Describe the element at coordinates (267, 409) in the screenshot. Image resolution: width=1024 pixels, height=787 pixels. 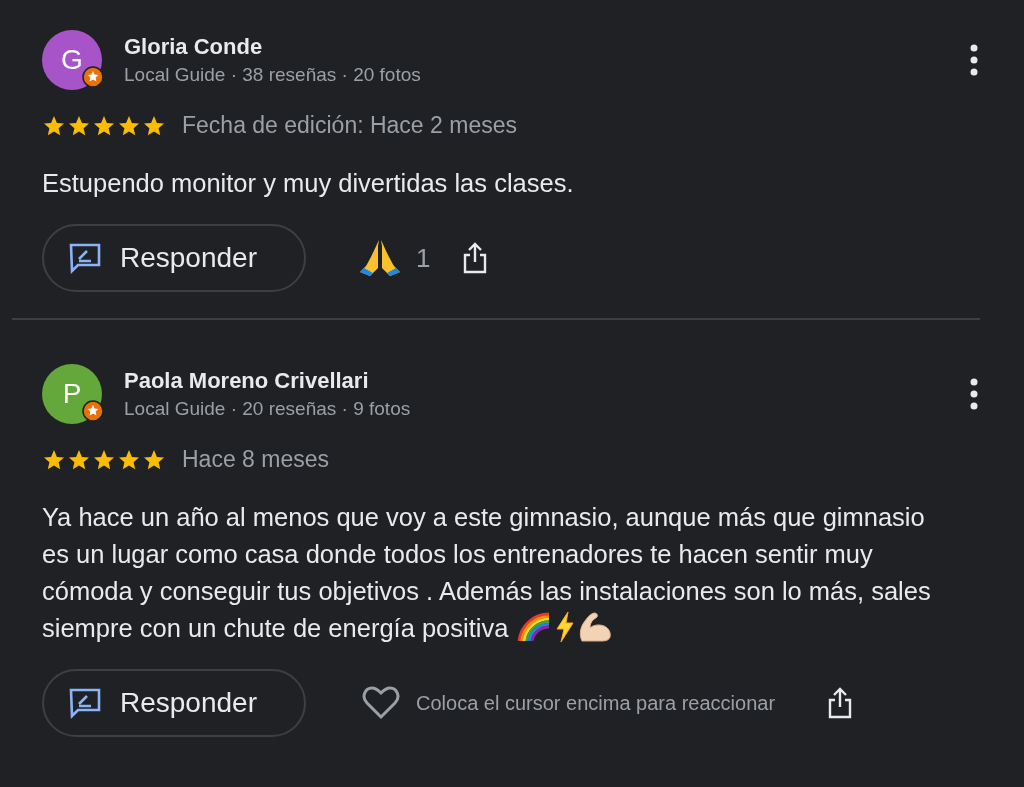
I see `reviewer-meta: Local Guide · 20 reseñas · 9 fotos` at that location.